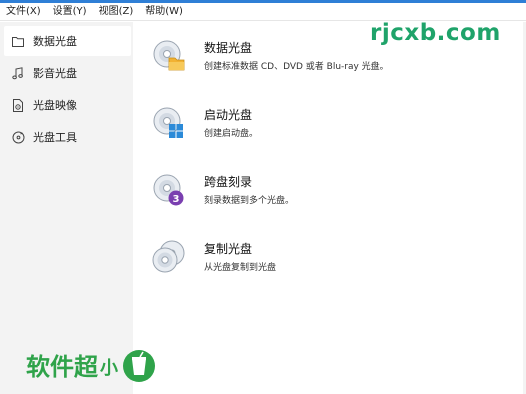 The image size is (526, 394). What do you see at coordinates (249, 201) in the screenshot?
I see `entry-description: 刻录数据到多个光盘。` at bounding box center [249, 201].